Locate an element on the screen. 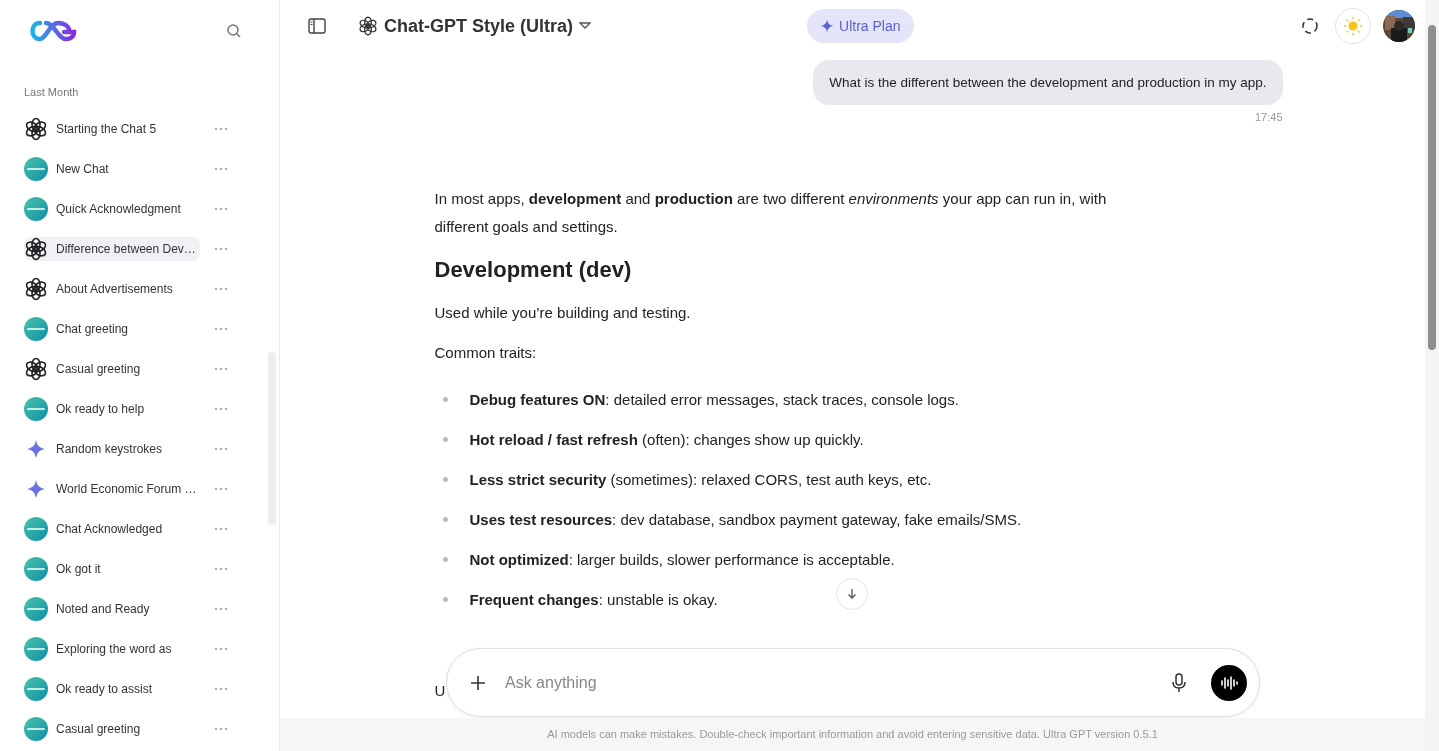 This screenshot has width=1439, height=751. scroll-down-button is located at coordinates (852, 594).